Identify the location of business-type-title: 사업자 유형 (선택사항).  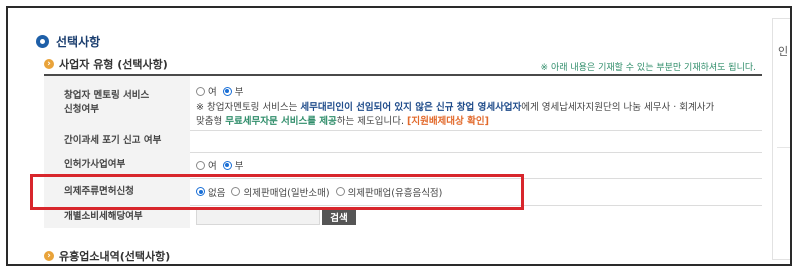
(113, 64).